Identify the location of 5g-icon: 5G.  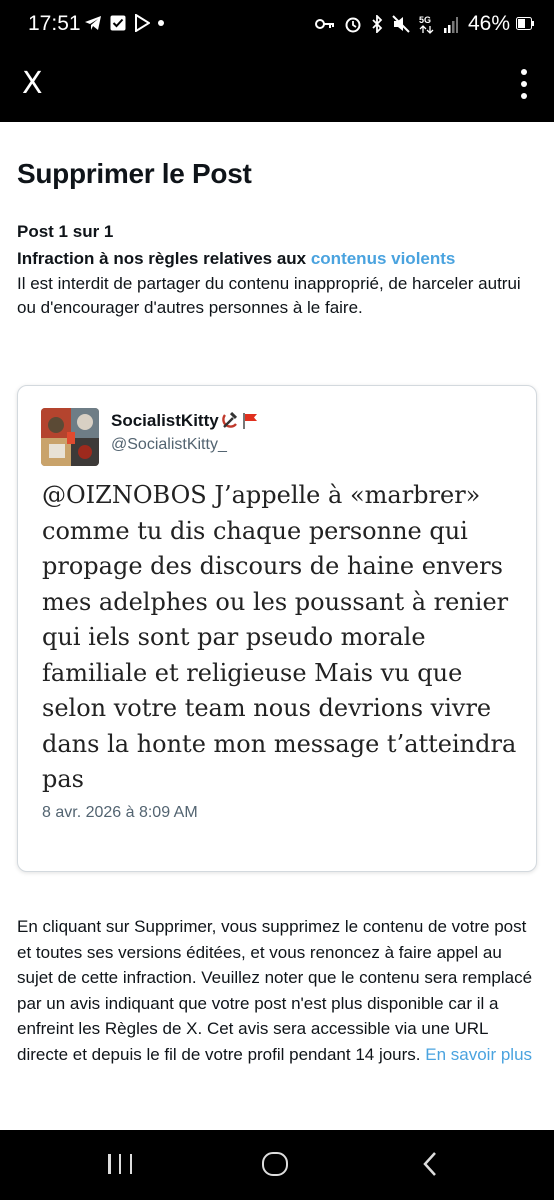
(426, 24).